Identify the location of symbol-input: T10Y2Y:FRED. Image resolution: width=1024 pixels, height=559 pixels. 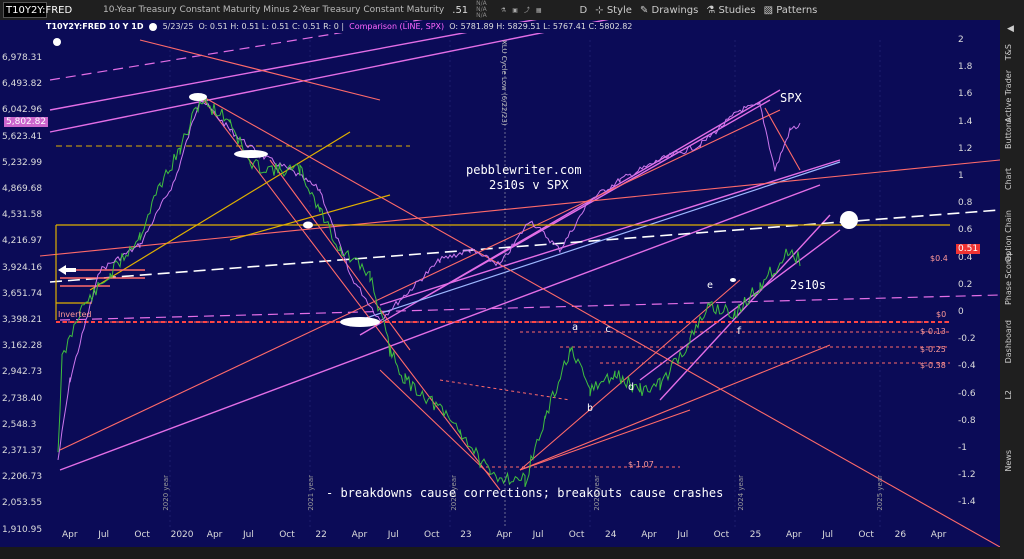
(37, 10).